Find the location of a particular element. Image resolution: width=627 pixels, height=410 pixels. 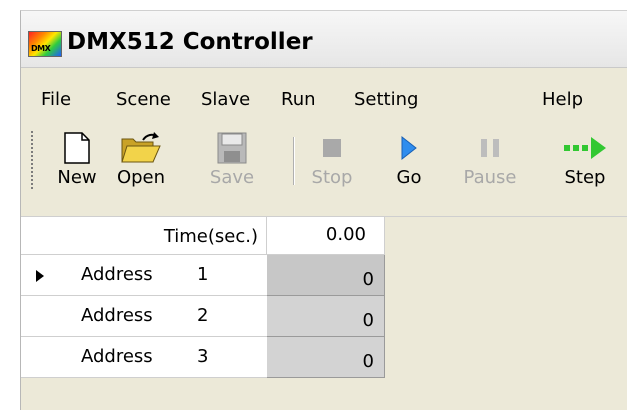

save-disk-icon is located at coordinates (232, 148).